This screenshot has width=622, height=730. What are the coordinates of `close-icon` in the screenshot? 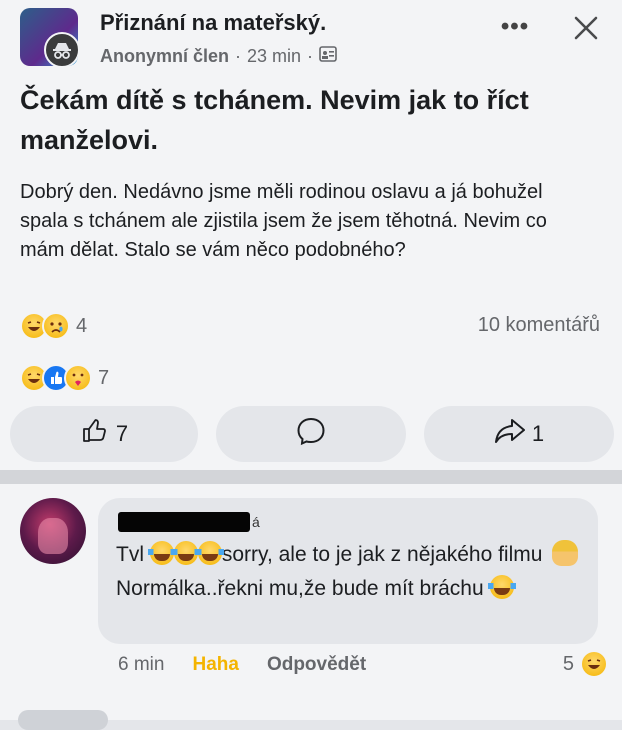 It's located at (586, 28).